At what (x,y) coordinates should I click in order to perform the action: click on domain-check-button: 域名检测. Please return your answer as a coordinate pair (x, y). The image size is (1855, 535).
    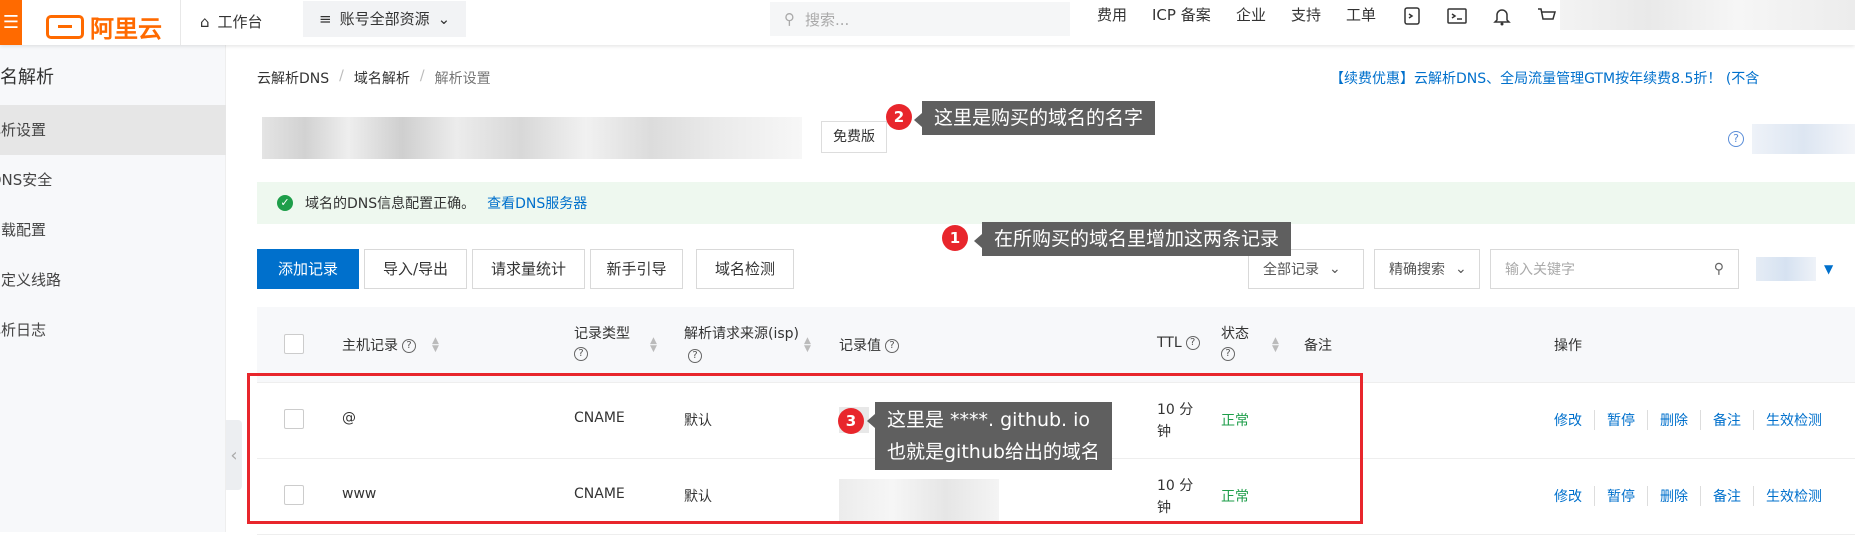
    Looking at the image, I should click on (745, 269).